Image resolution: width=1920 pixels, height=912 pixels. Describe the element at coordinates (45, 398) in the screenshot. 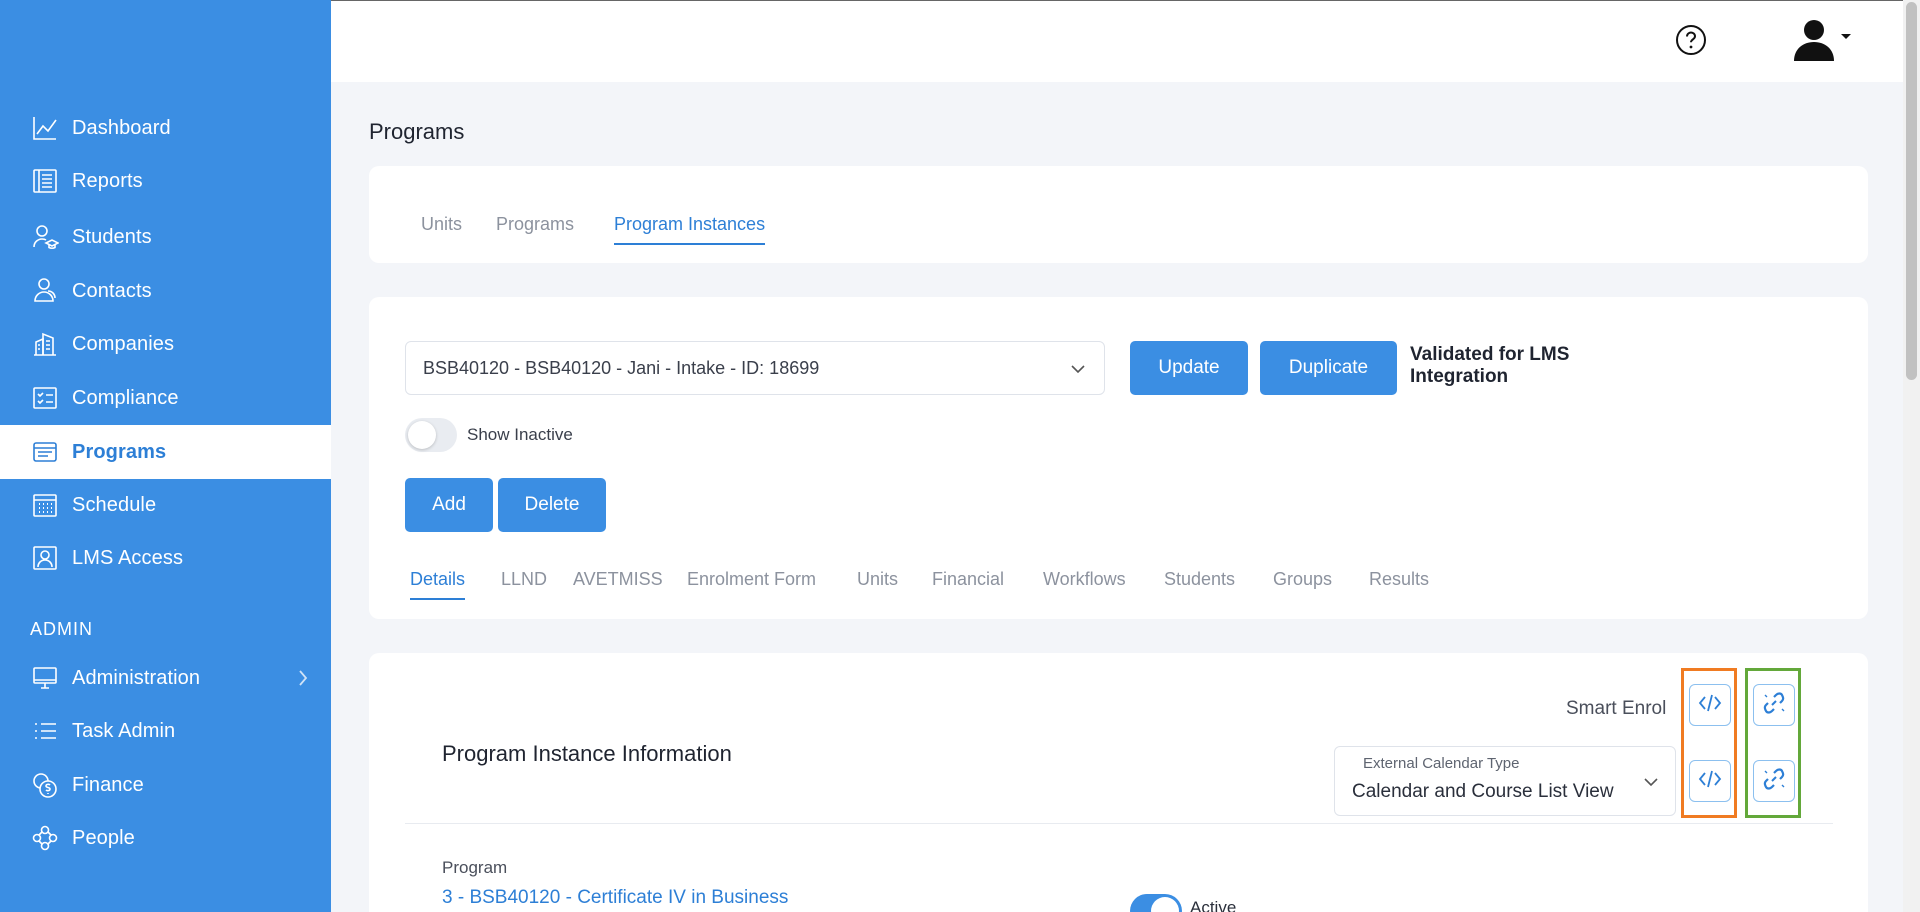

I see `checklist-icon` at that location.